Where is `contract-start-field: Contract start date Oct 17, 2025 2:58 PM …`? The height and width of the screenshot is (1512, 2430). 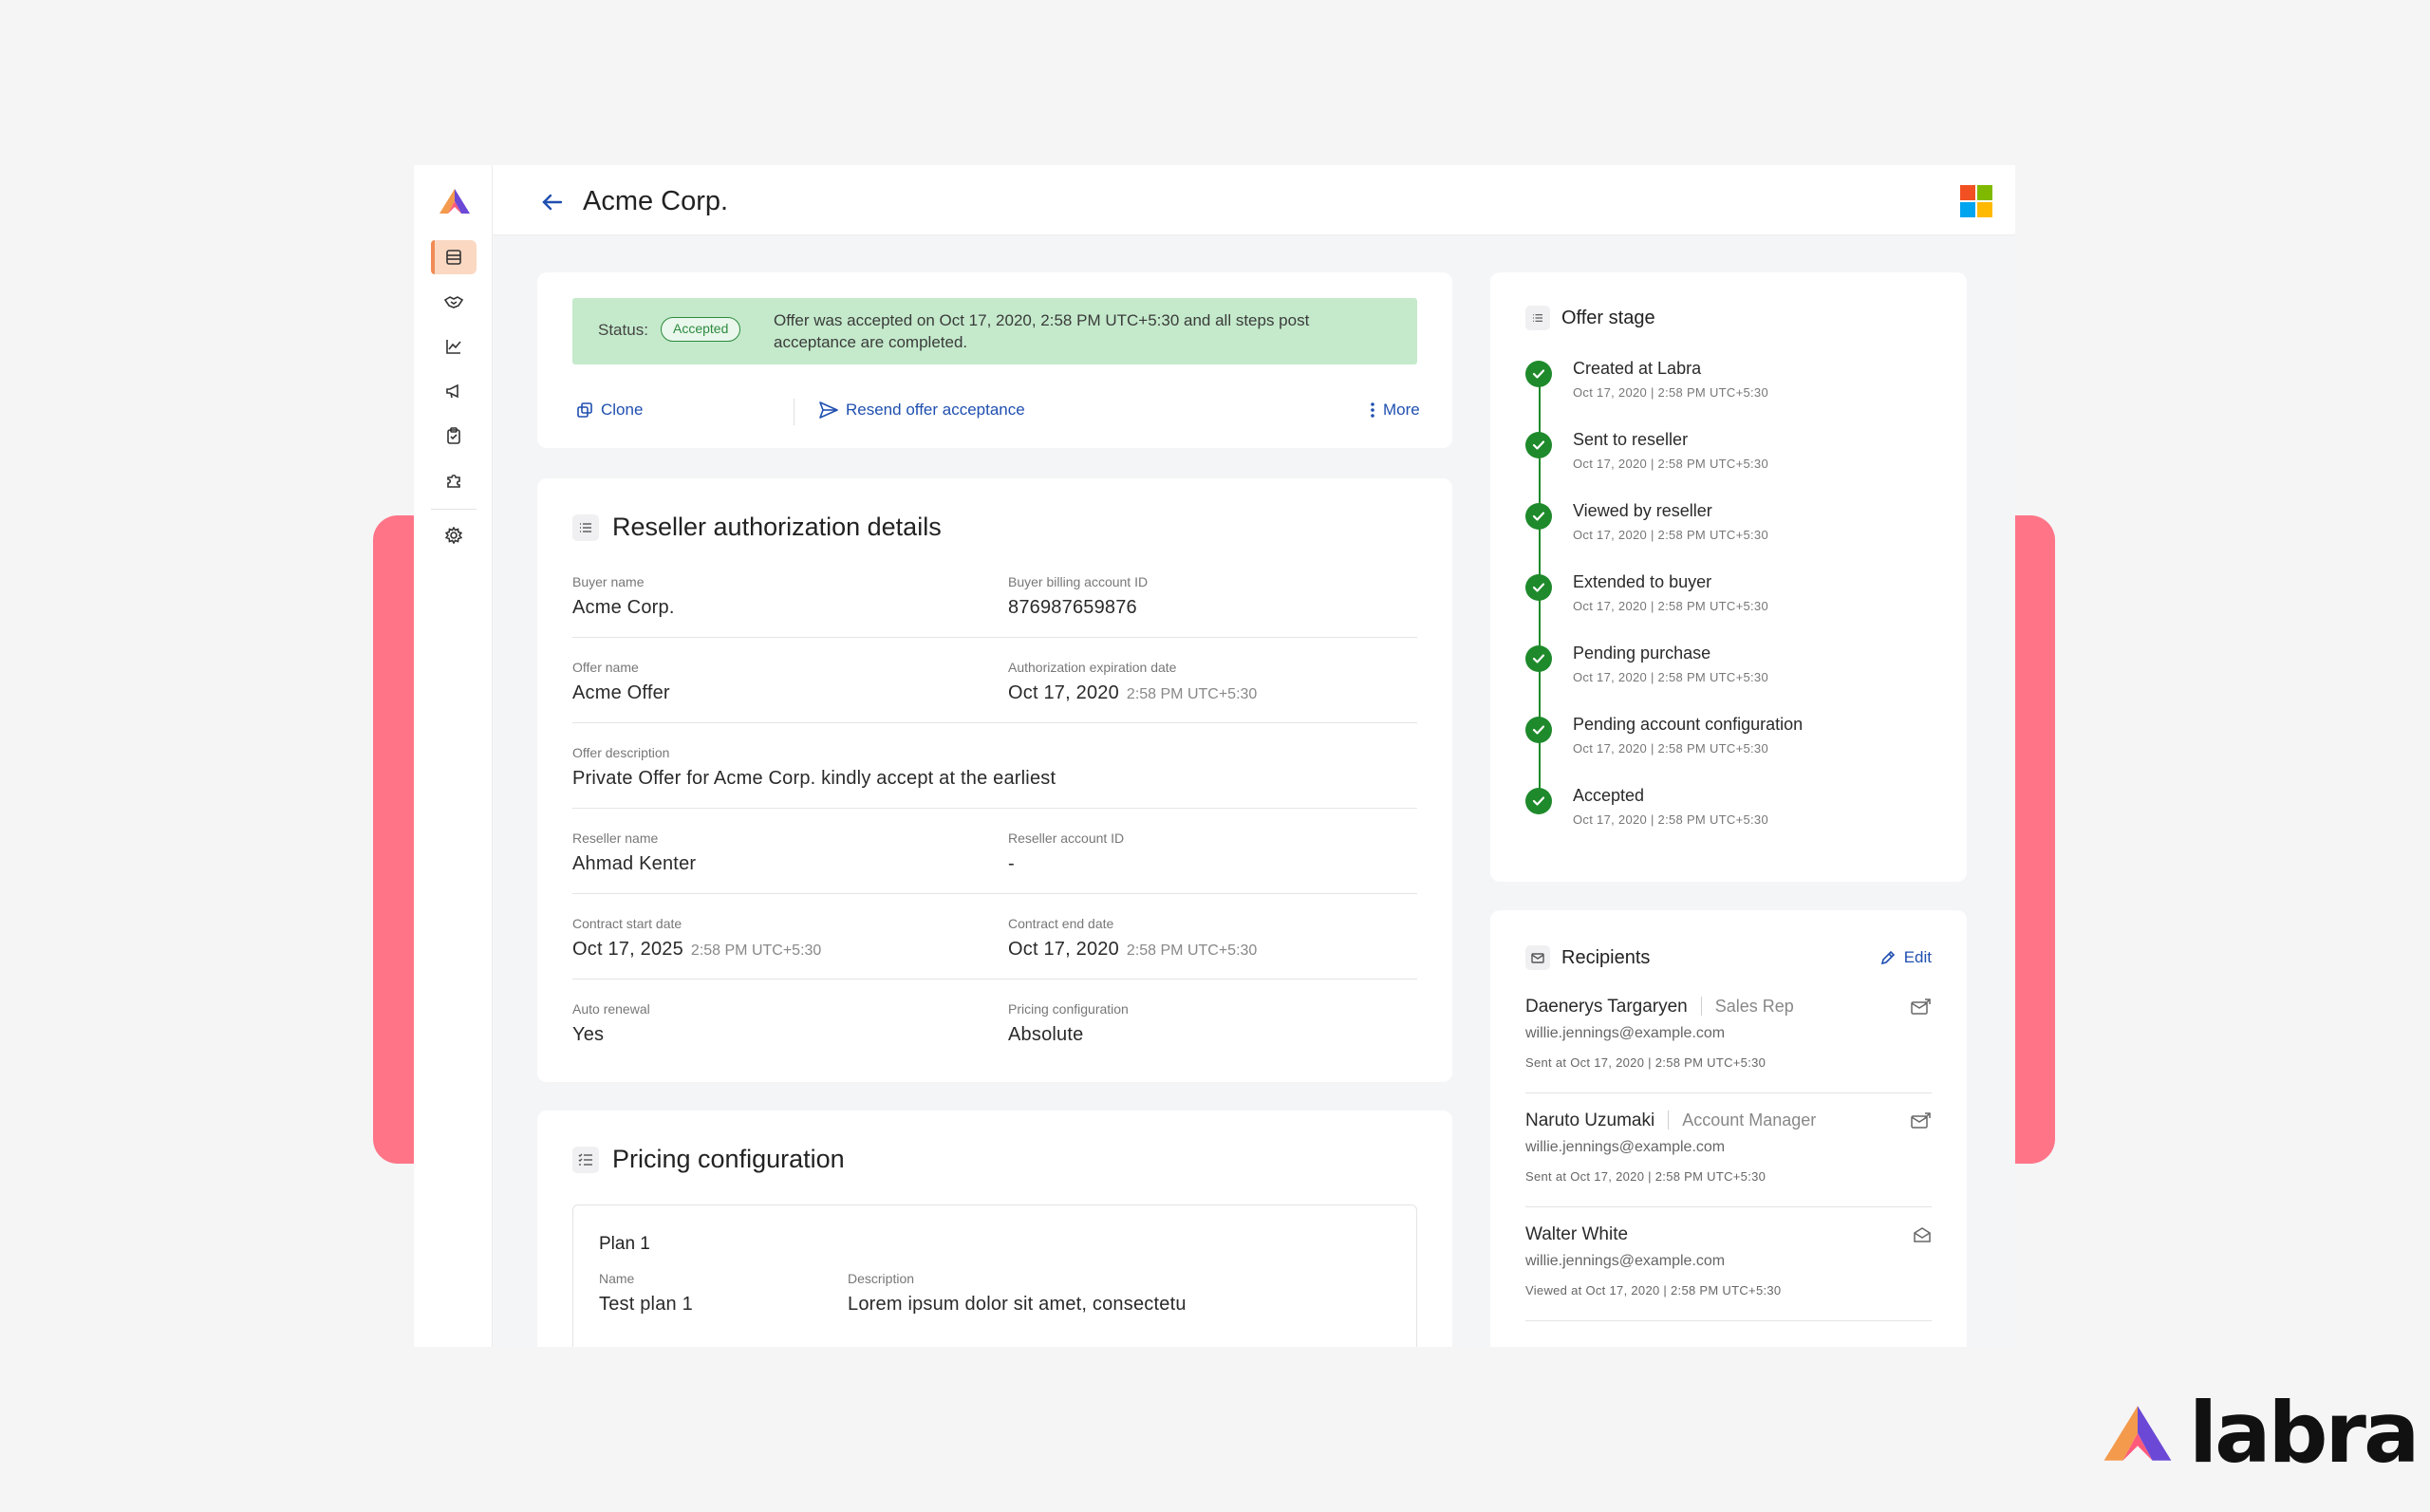 contract-start-field: Contract start date Oct 17, 2025 2:58 PM … is located at coordinates (697, 938).